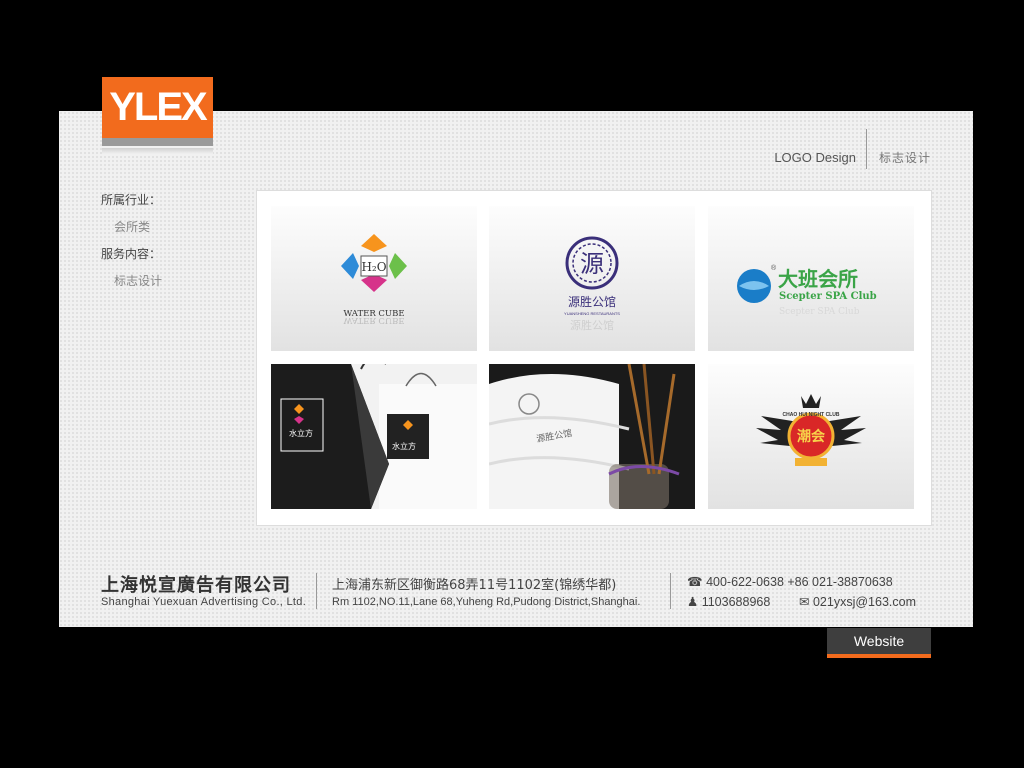 The image size is (1024, 768). Describe the element at coordinates (819, 312) in the screenshot. I see `svg-text: Scepter SPA Club` at that location.